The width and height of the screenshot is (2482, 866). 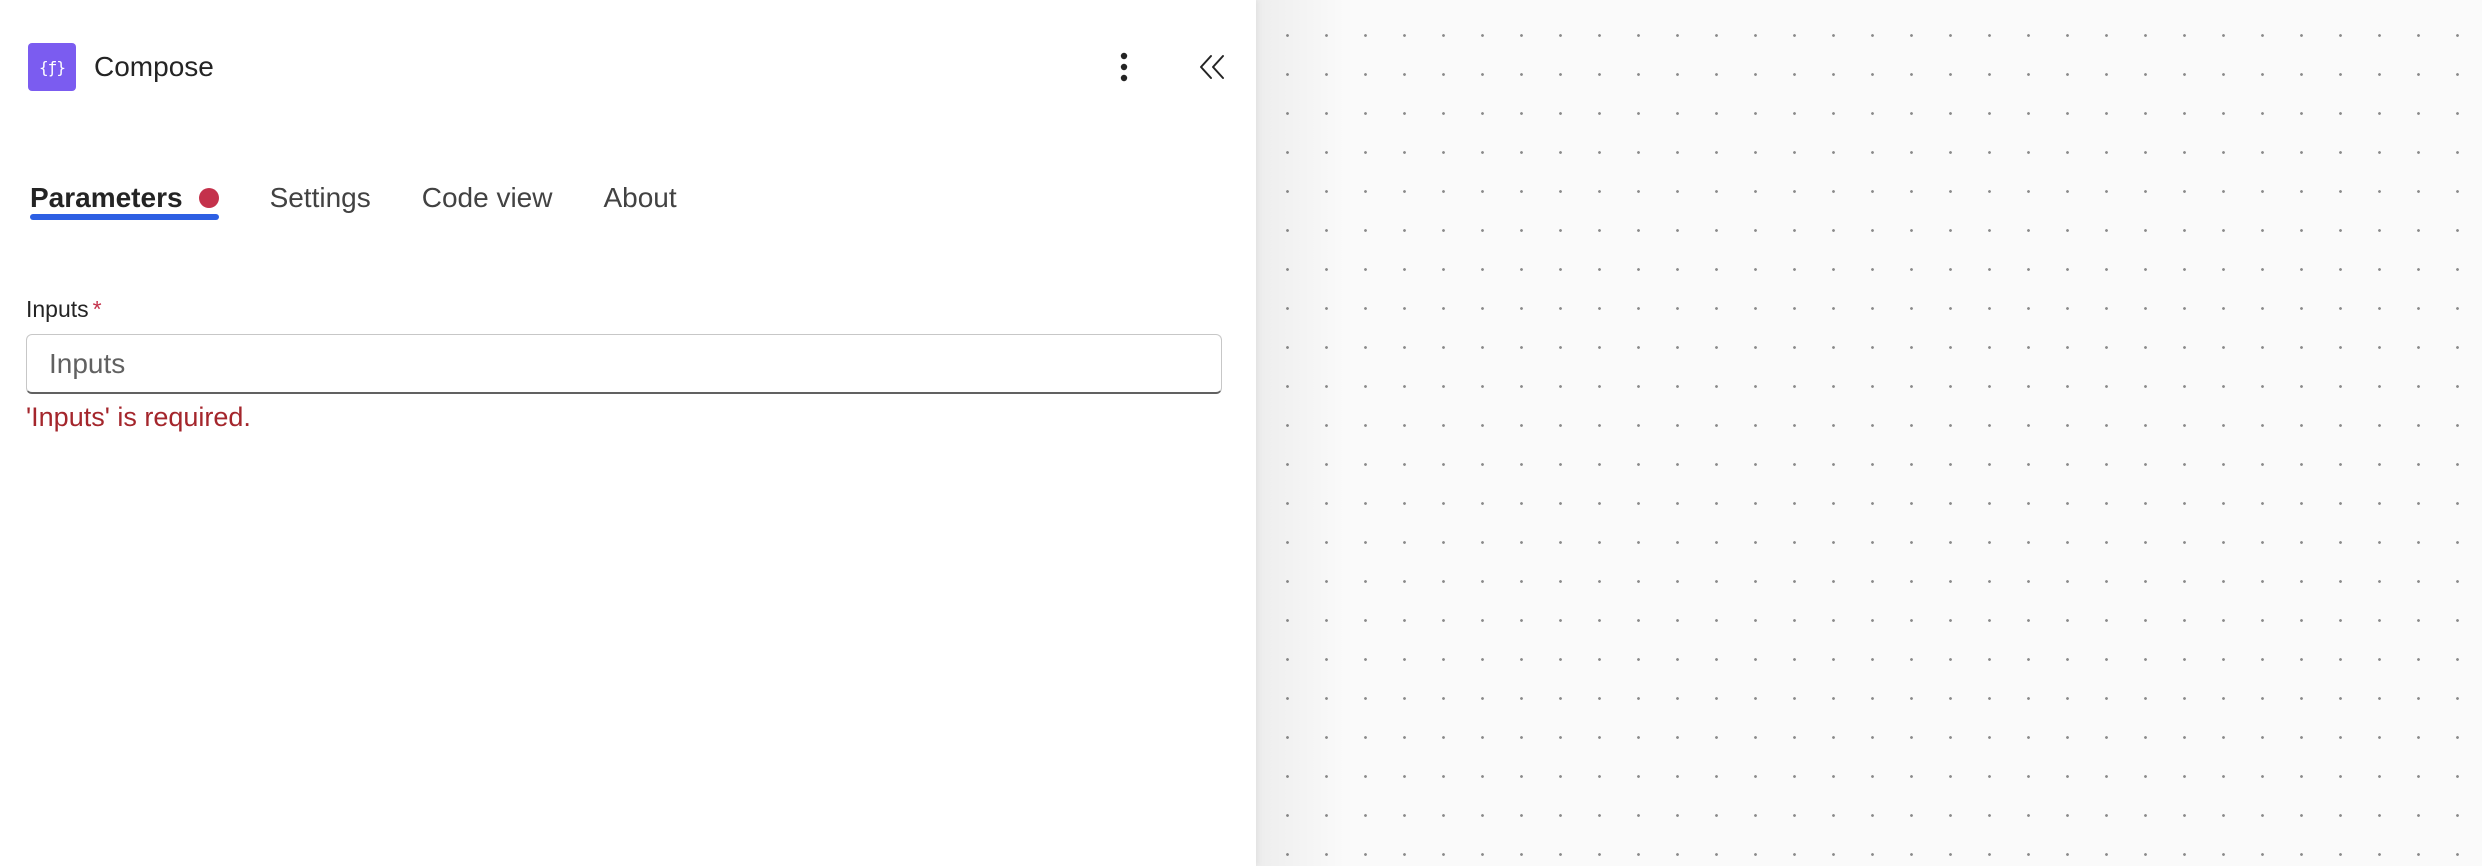 I want to click on tab-about: About, so click(x=639, y=210).